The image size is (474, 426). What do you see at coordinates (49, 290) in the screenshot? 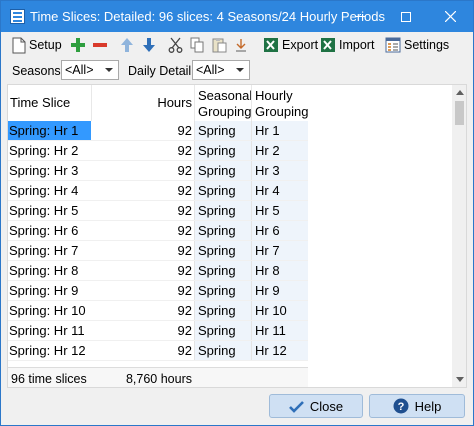
I see `cell-time-slice: Spring: Hr 9` at bounding box center [49, 290].